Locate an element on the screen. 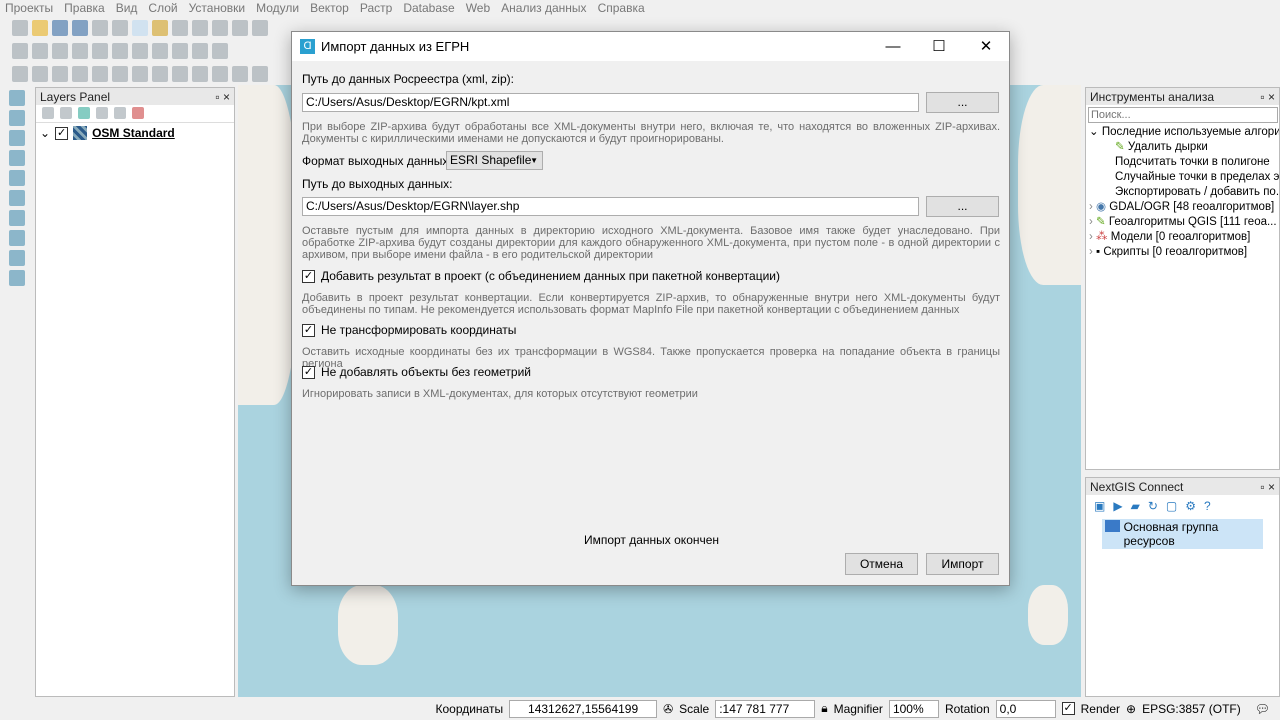 The height and width of the screenshot is (720, 1280). menu-layer: Слой is located at coordinates (162, 8).